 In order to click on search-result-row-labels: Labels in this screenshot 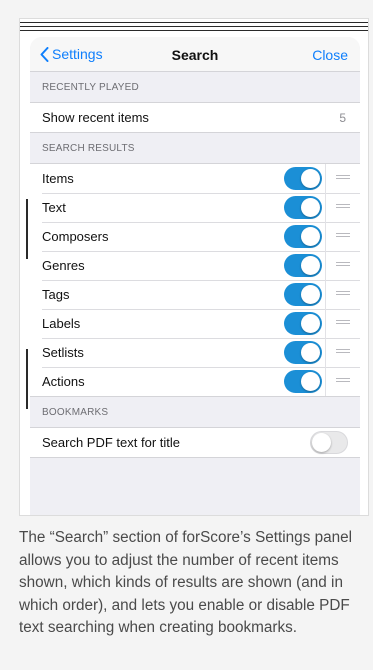, I will do `click(195, 323)`.